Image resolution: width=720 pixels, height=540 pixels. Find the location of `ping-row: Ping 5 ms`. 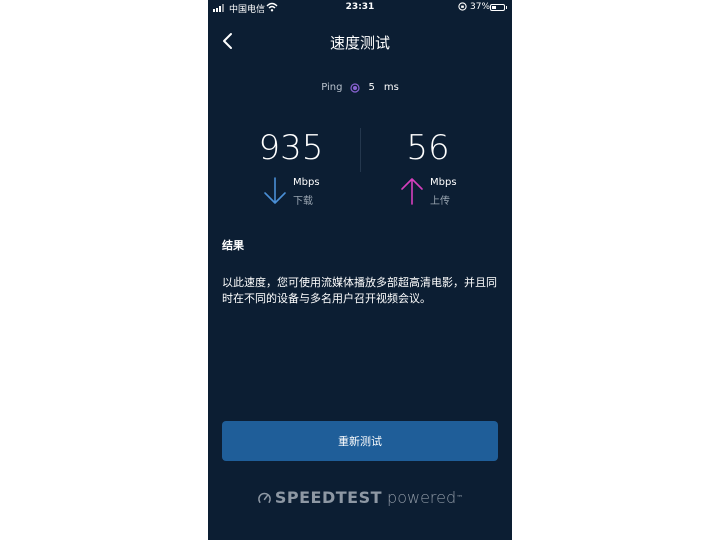

ping-row: Ping 5 ms is located at coordinates (360, 87).